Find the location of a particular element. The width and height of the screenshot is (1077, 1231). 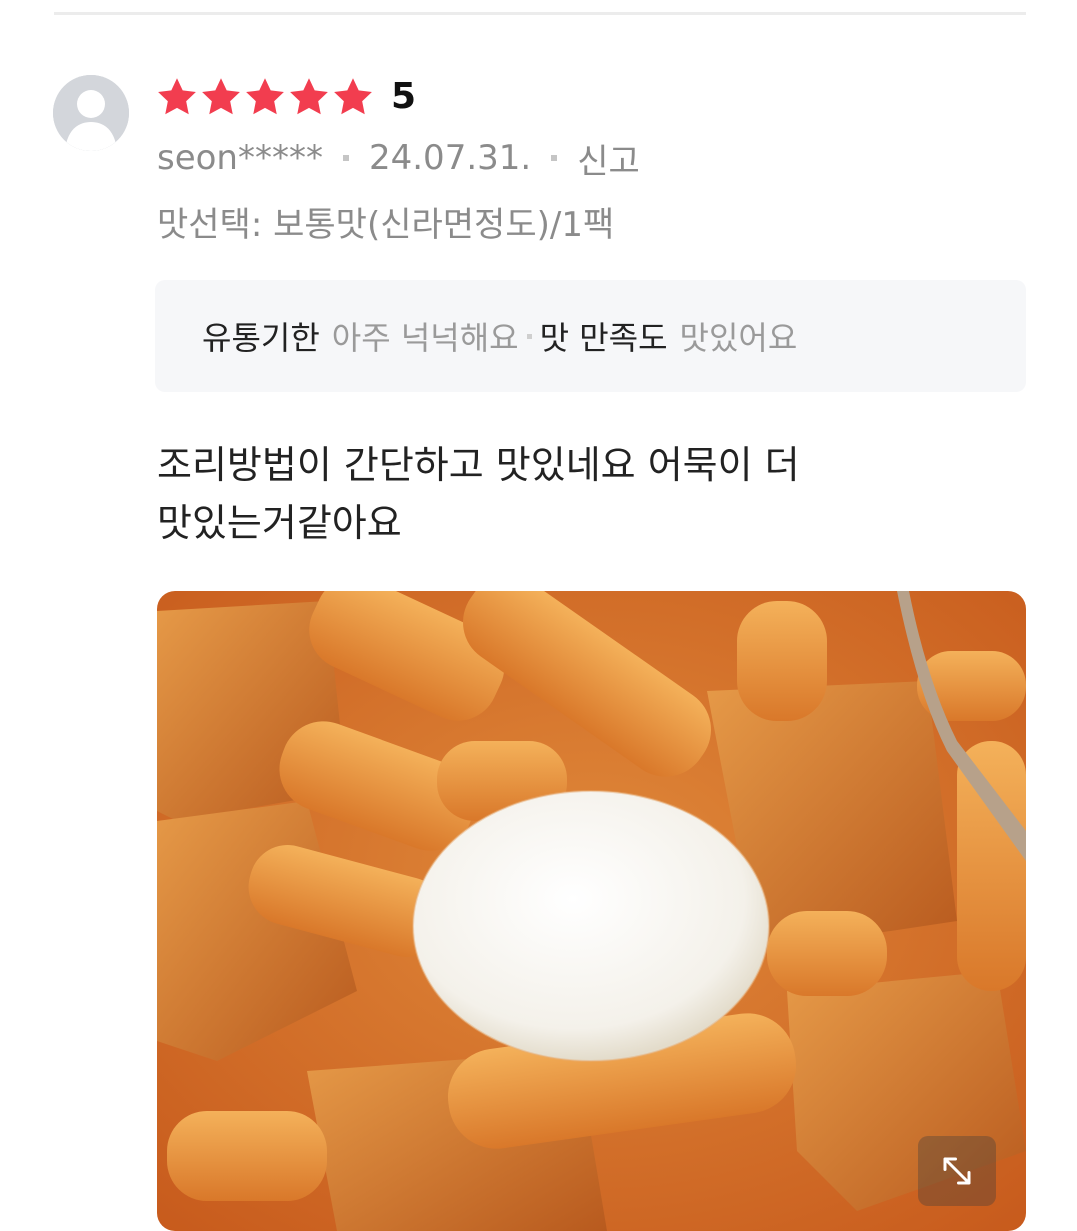

rating-row: 5 is located at coordinates (285, 97).